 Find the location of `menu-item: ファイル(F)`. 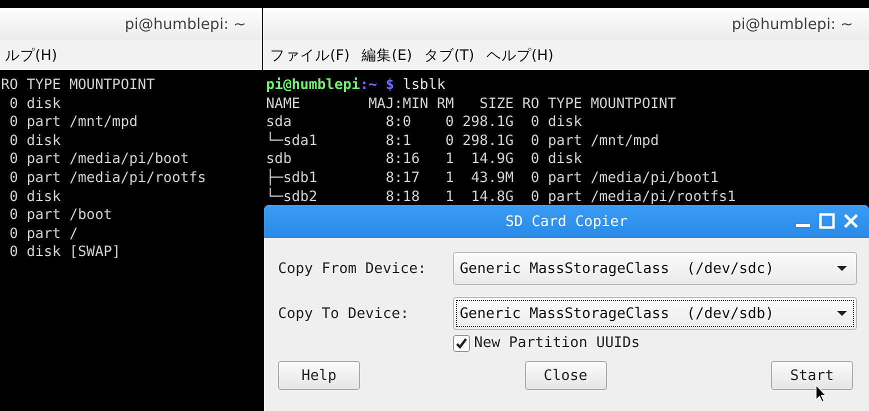

menu-item: ファイル(F) is located at coordinates (310, 55).